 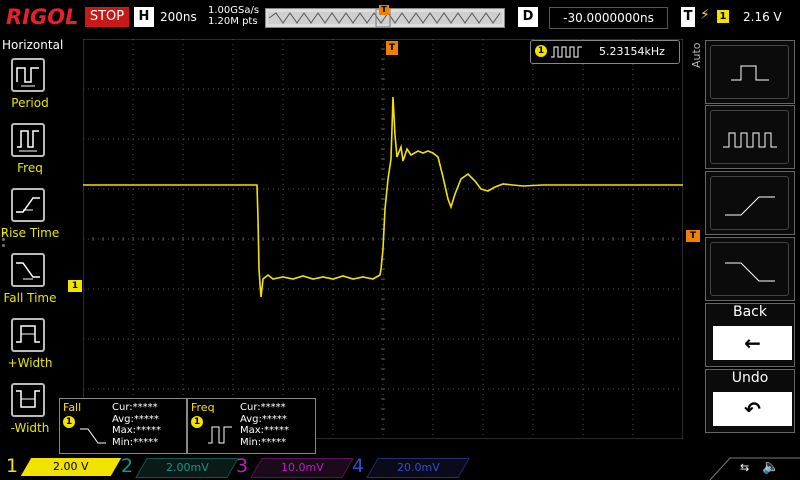 What do you see at coordinates (144, 17) in the screenshot?
I see `horizontal-label: H` at bounding box center [144, 17].